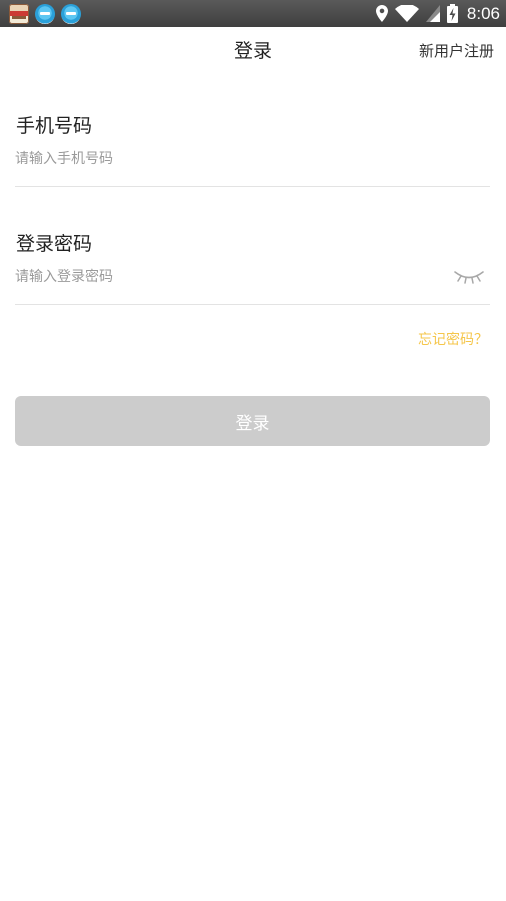 The width and height of the screenshot is (506, 901). Describe the element at coordinates (483, 13) in the screenshot. I see `clock: 8:06` at that location.